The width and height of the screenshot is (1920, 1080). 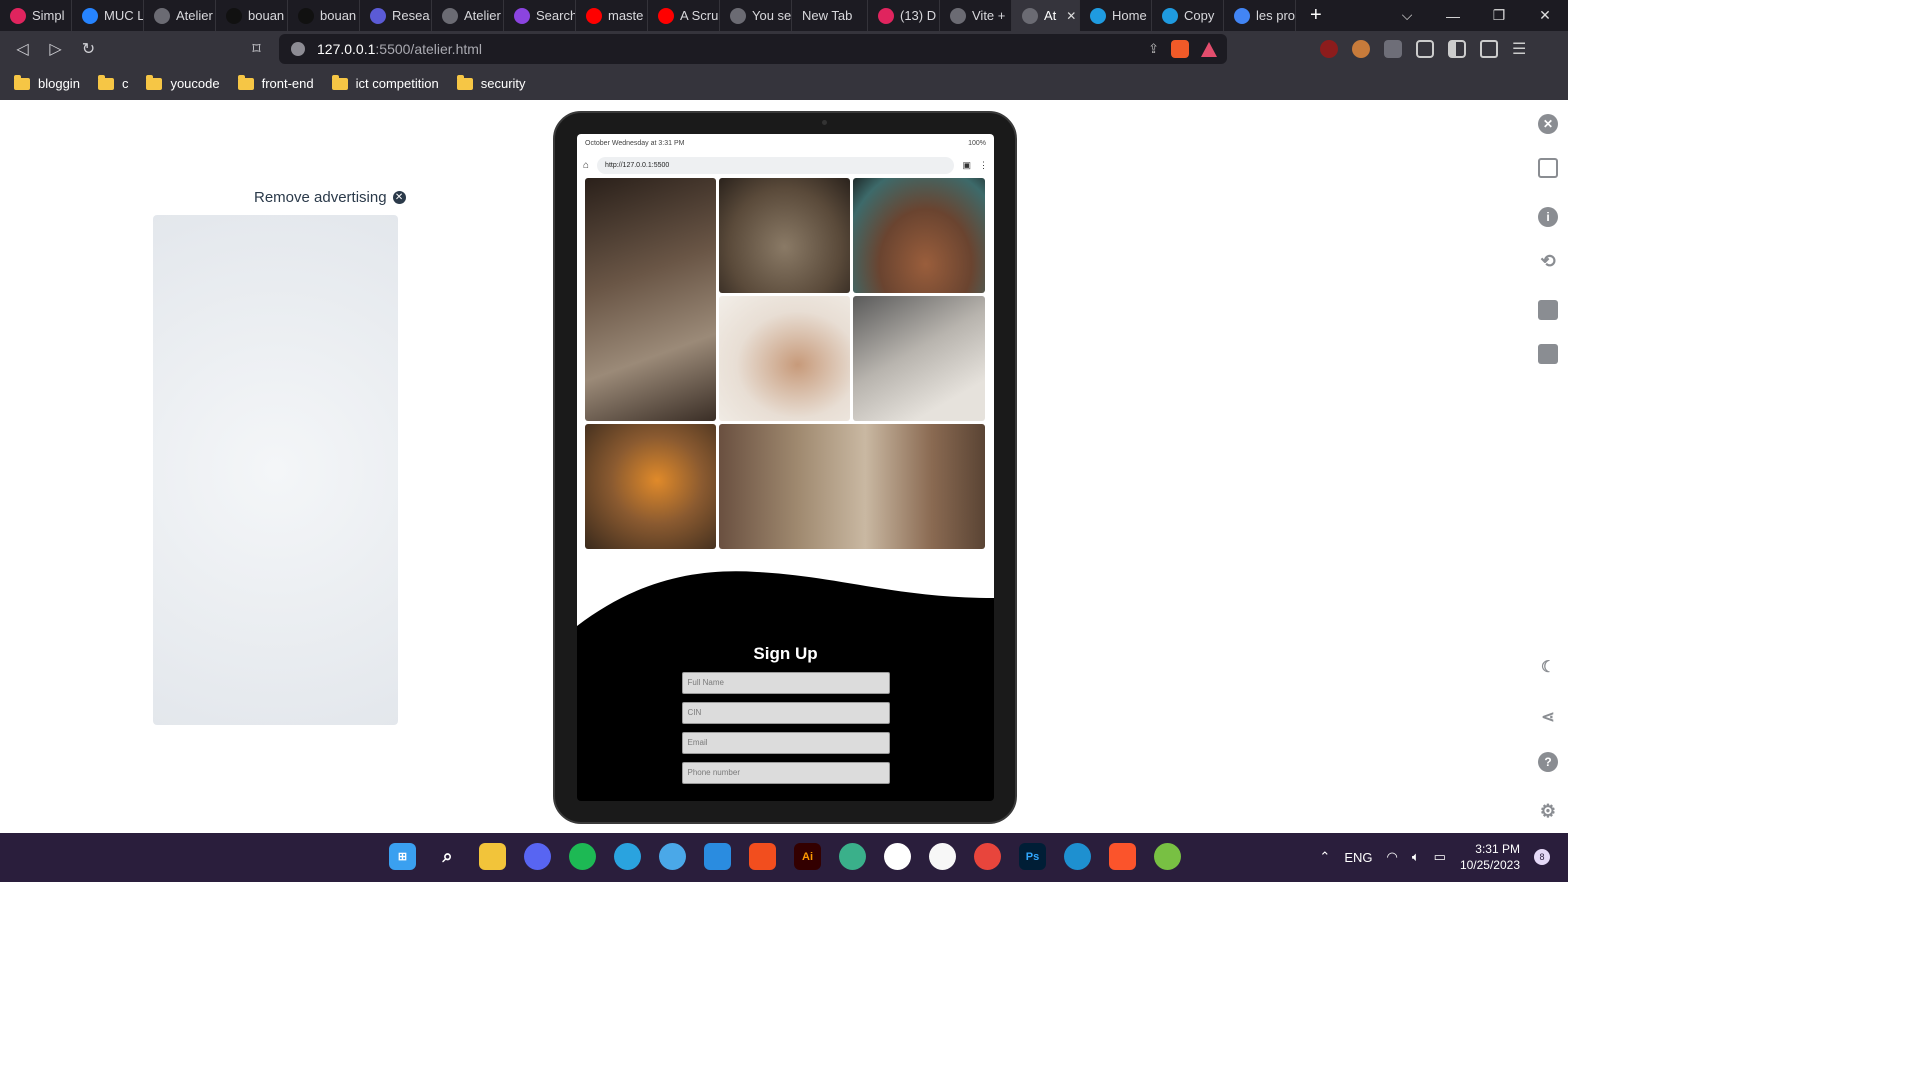 What do you see at coordinates (1329, 49) in the screenshot?
I see `ublock-icon` at bounding box center [1329, 49].